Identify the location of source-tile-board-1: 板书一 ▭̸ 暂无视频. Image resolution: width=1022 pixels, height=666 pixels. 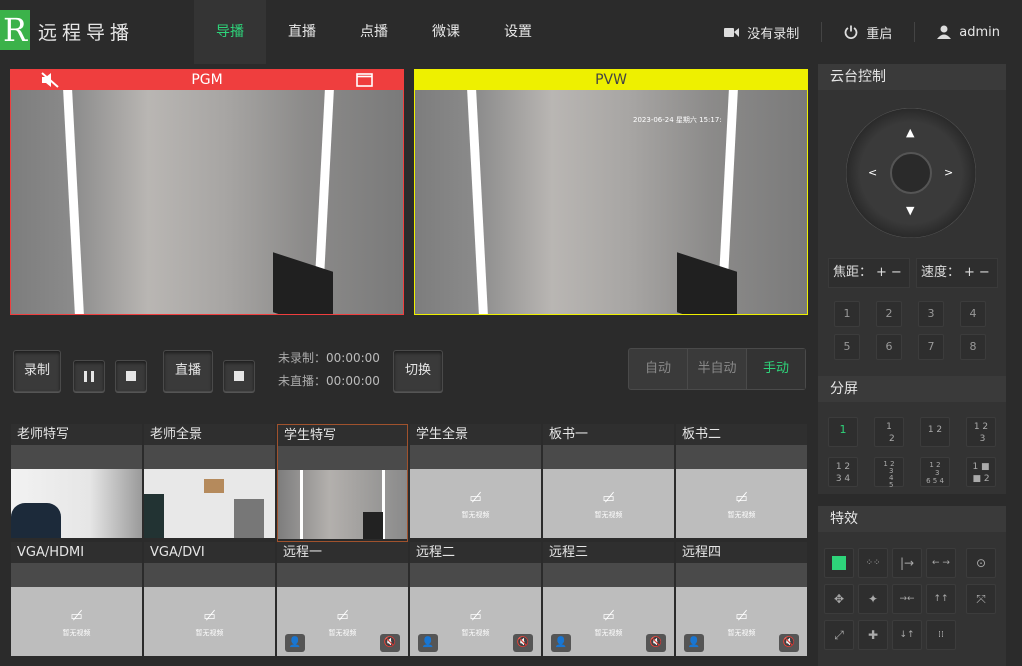
(608, 483).